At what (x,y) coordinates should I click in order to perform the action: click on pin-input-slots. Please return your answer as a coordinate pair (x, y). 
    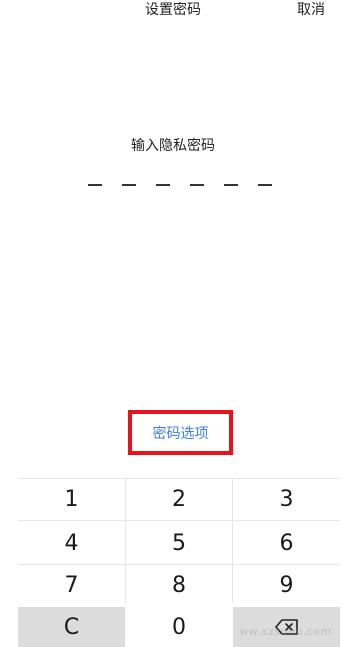
    Looking at the image, I should click on (180, 186).